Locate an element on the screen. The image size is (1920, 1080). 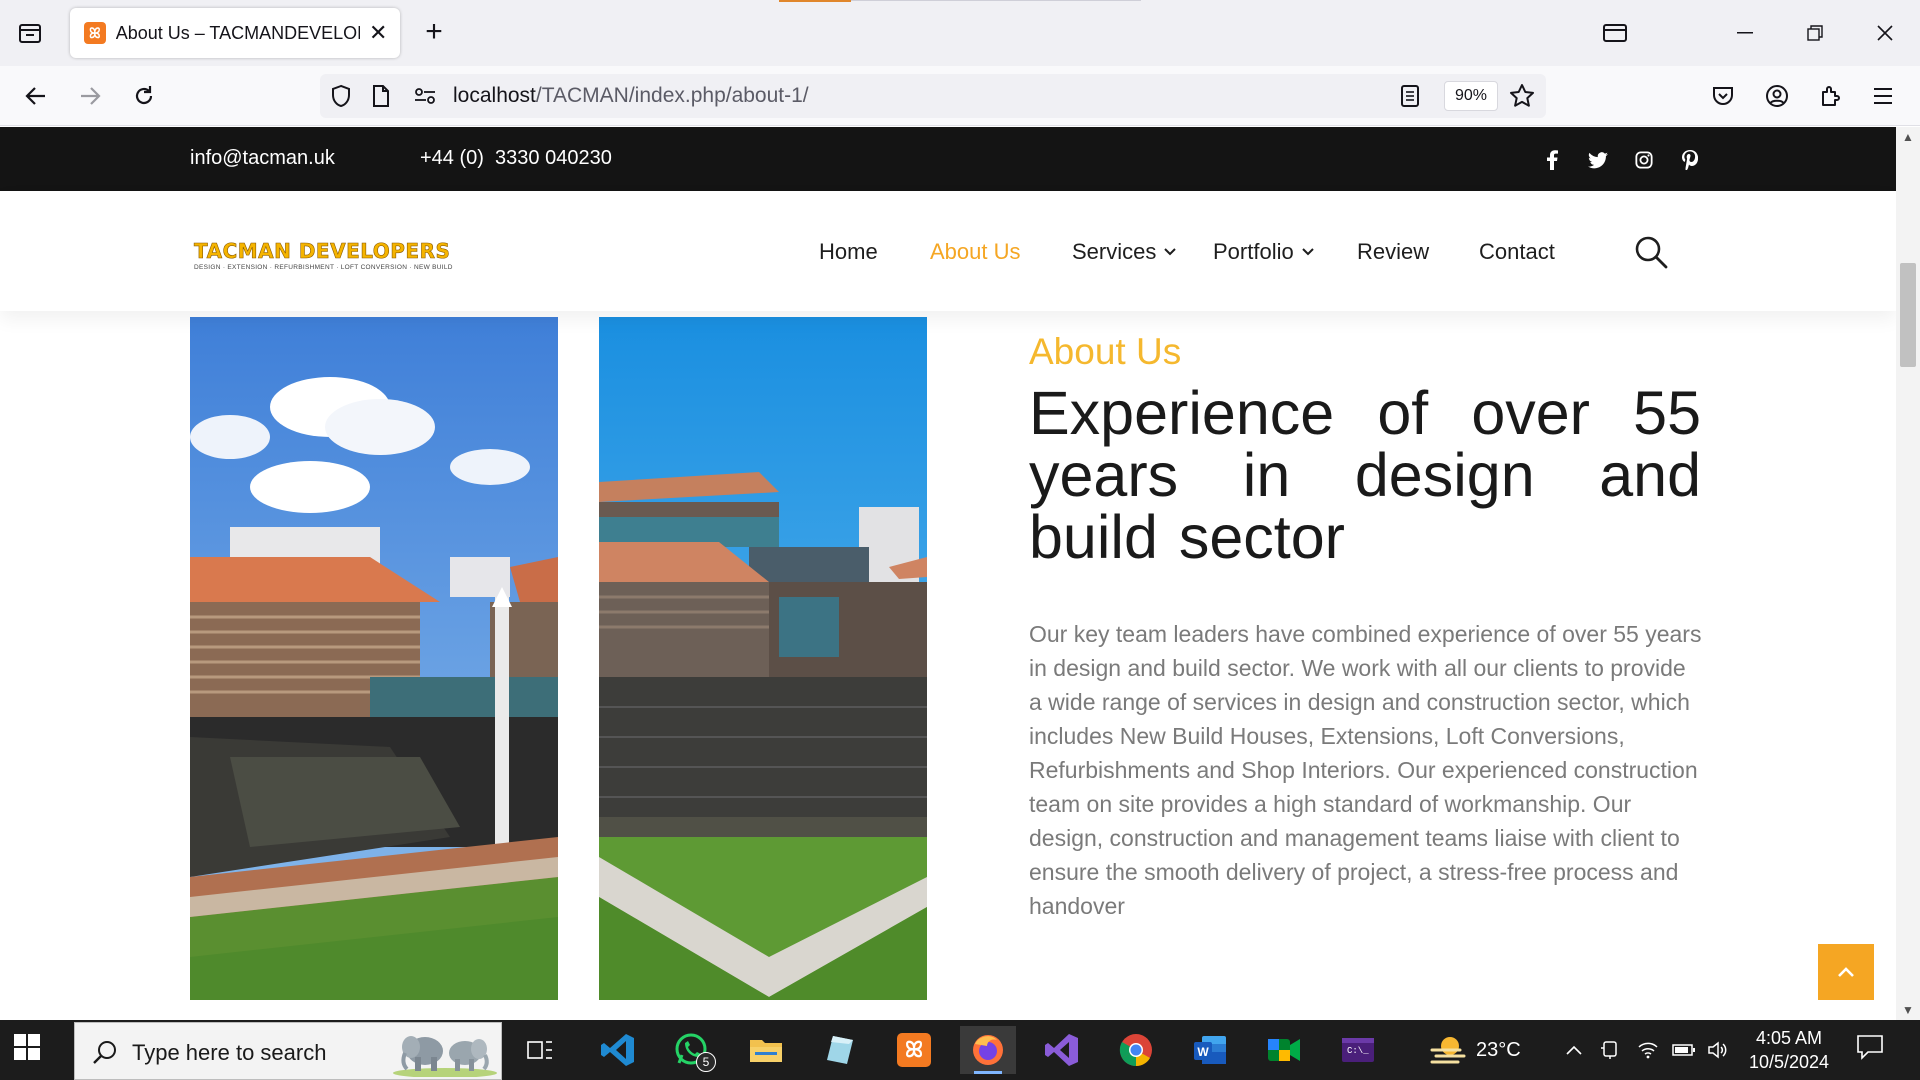
bookmark-star-icon is located at coordinates (1522, 98).